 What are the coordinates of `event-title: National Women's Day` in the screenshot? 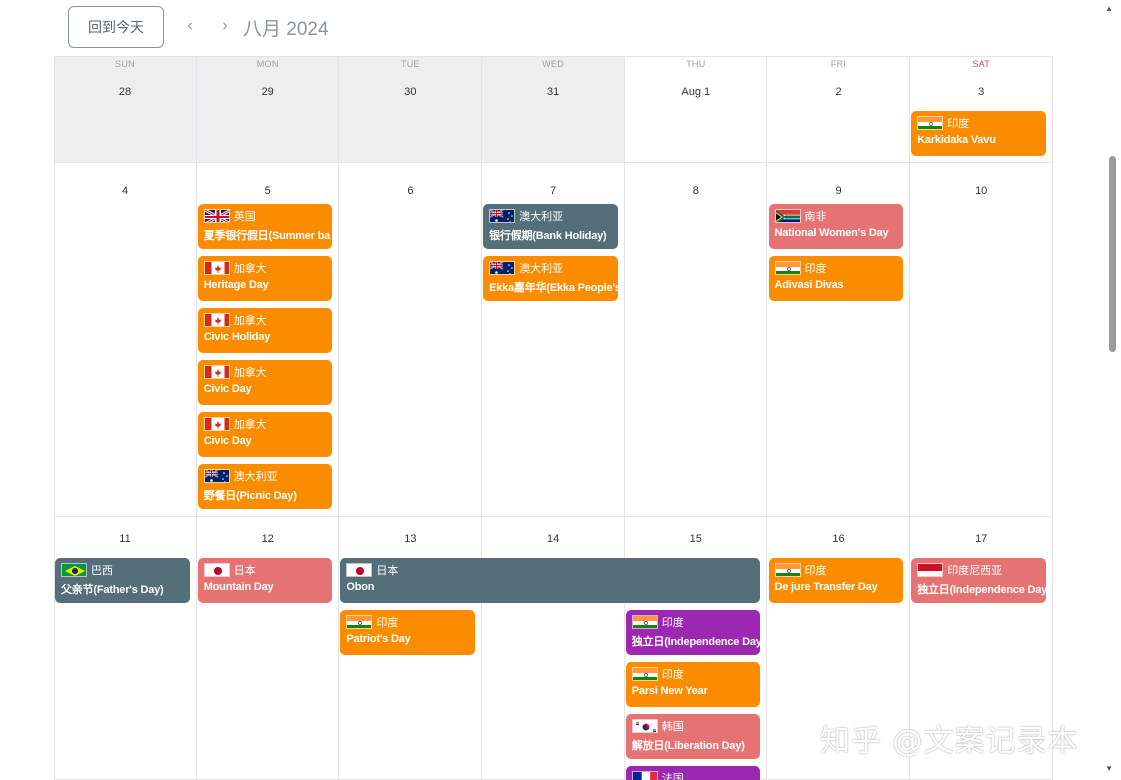 It's located at (831, 233).